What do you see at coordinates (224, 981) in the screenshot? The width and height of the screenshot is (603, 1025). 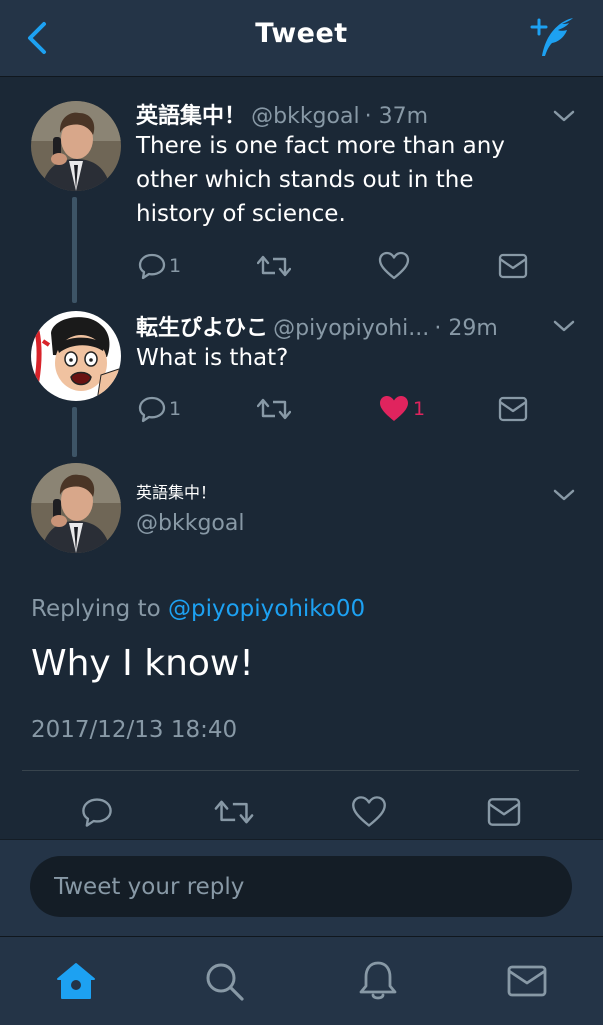 I see `search-icon` at bounding box center [224, 981].